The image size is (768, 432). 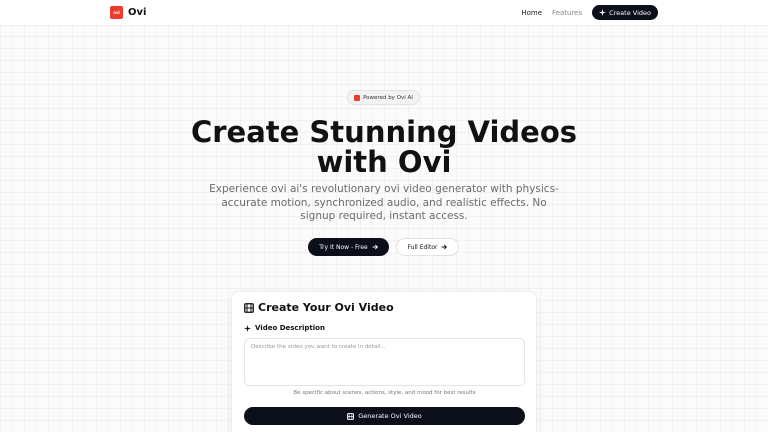 What do you see at coordinates (343, 247) in the screenshot?
I see `try-it-now-label: Try It Now - Free` at bounding box center [343, 247].